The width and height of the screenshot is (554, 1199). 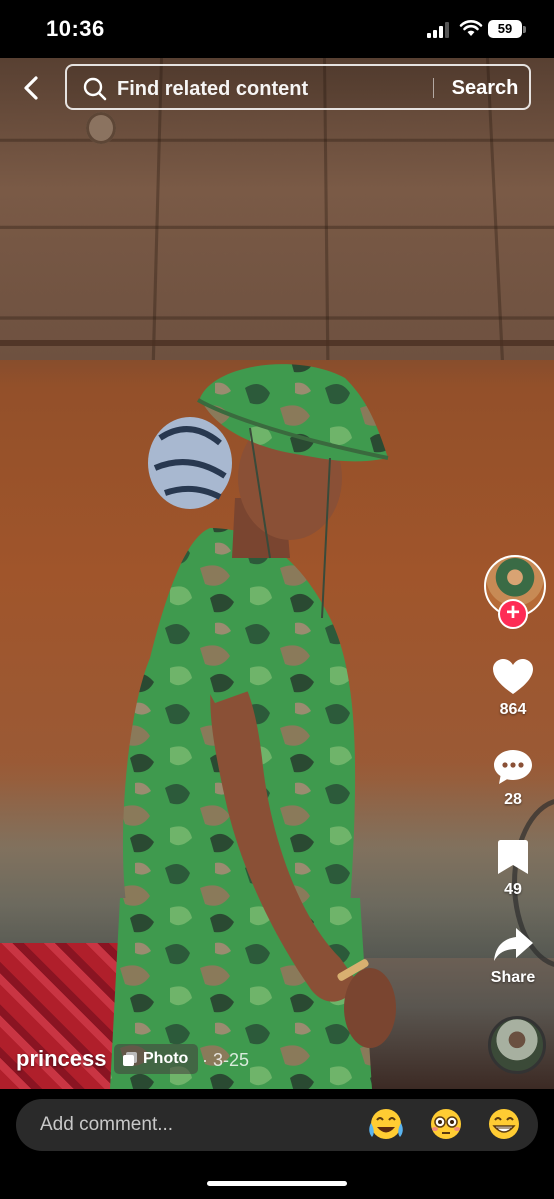 What do you see at coordinates (277, 29) in the screenshot?
I see `status-bar: 10:36 59` at bounding box center [277, 29].